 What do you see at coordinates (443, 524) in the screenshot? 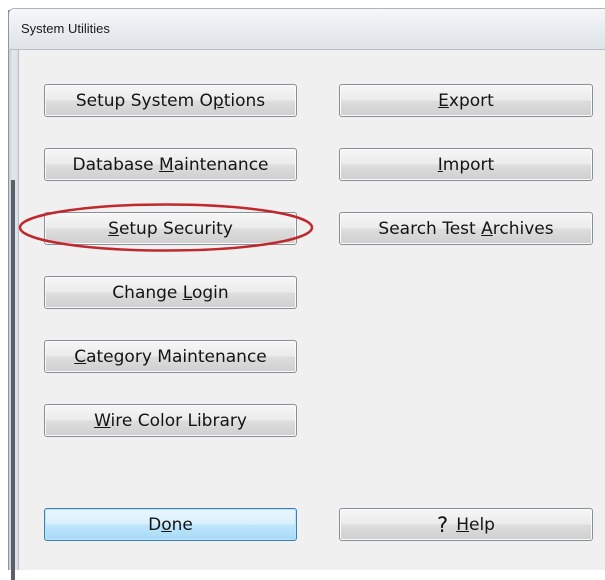
I see `help-icon: ?` at bounding box center [443, 524].